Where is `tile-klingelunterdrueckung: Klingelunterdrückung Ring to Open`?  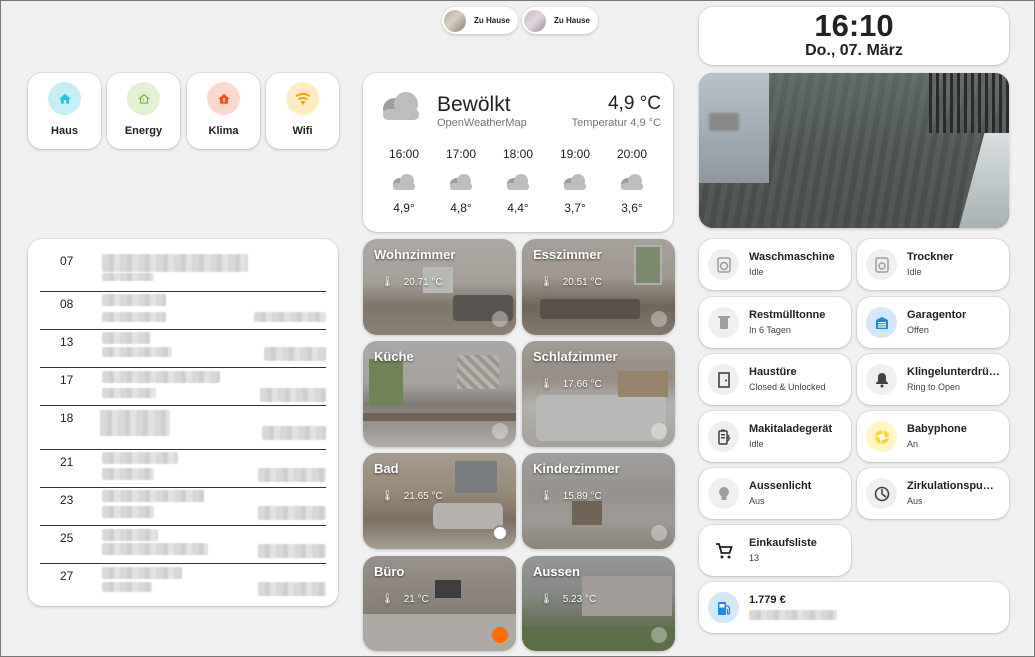
tile-klingelunterdrueckung: Klingelunterdrückung Ring to Open is located at coordinates (933, 379).